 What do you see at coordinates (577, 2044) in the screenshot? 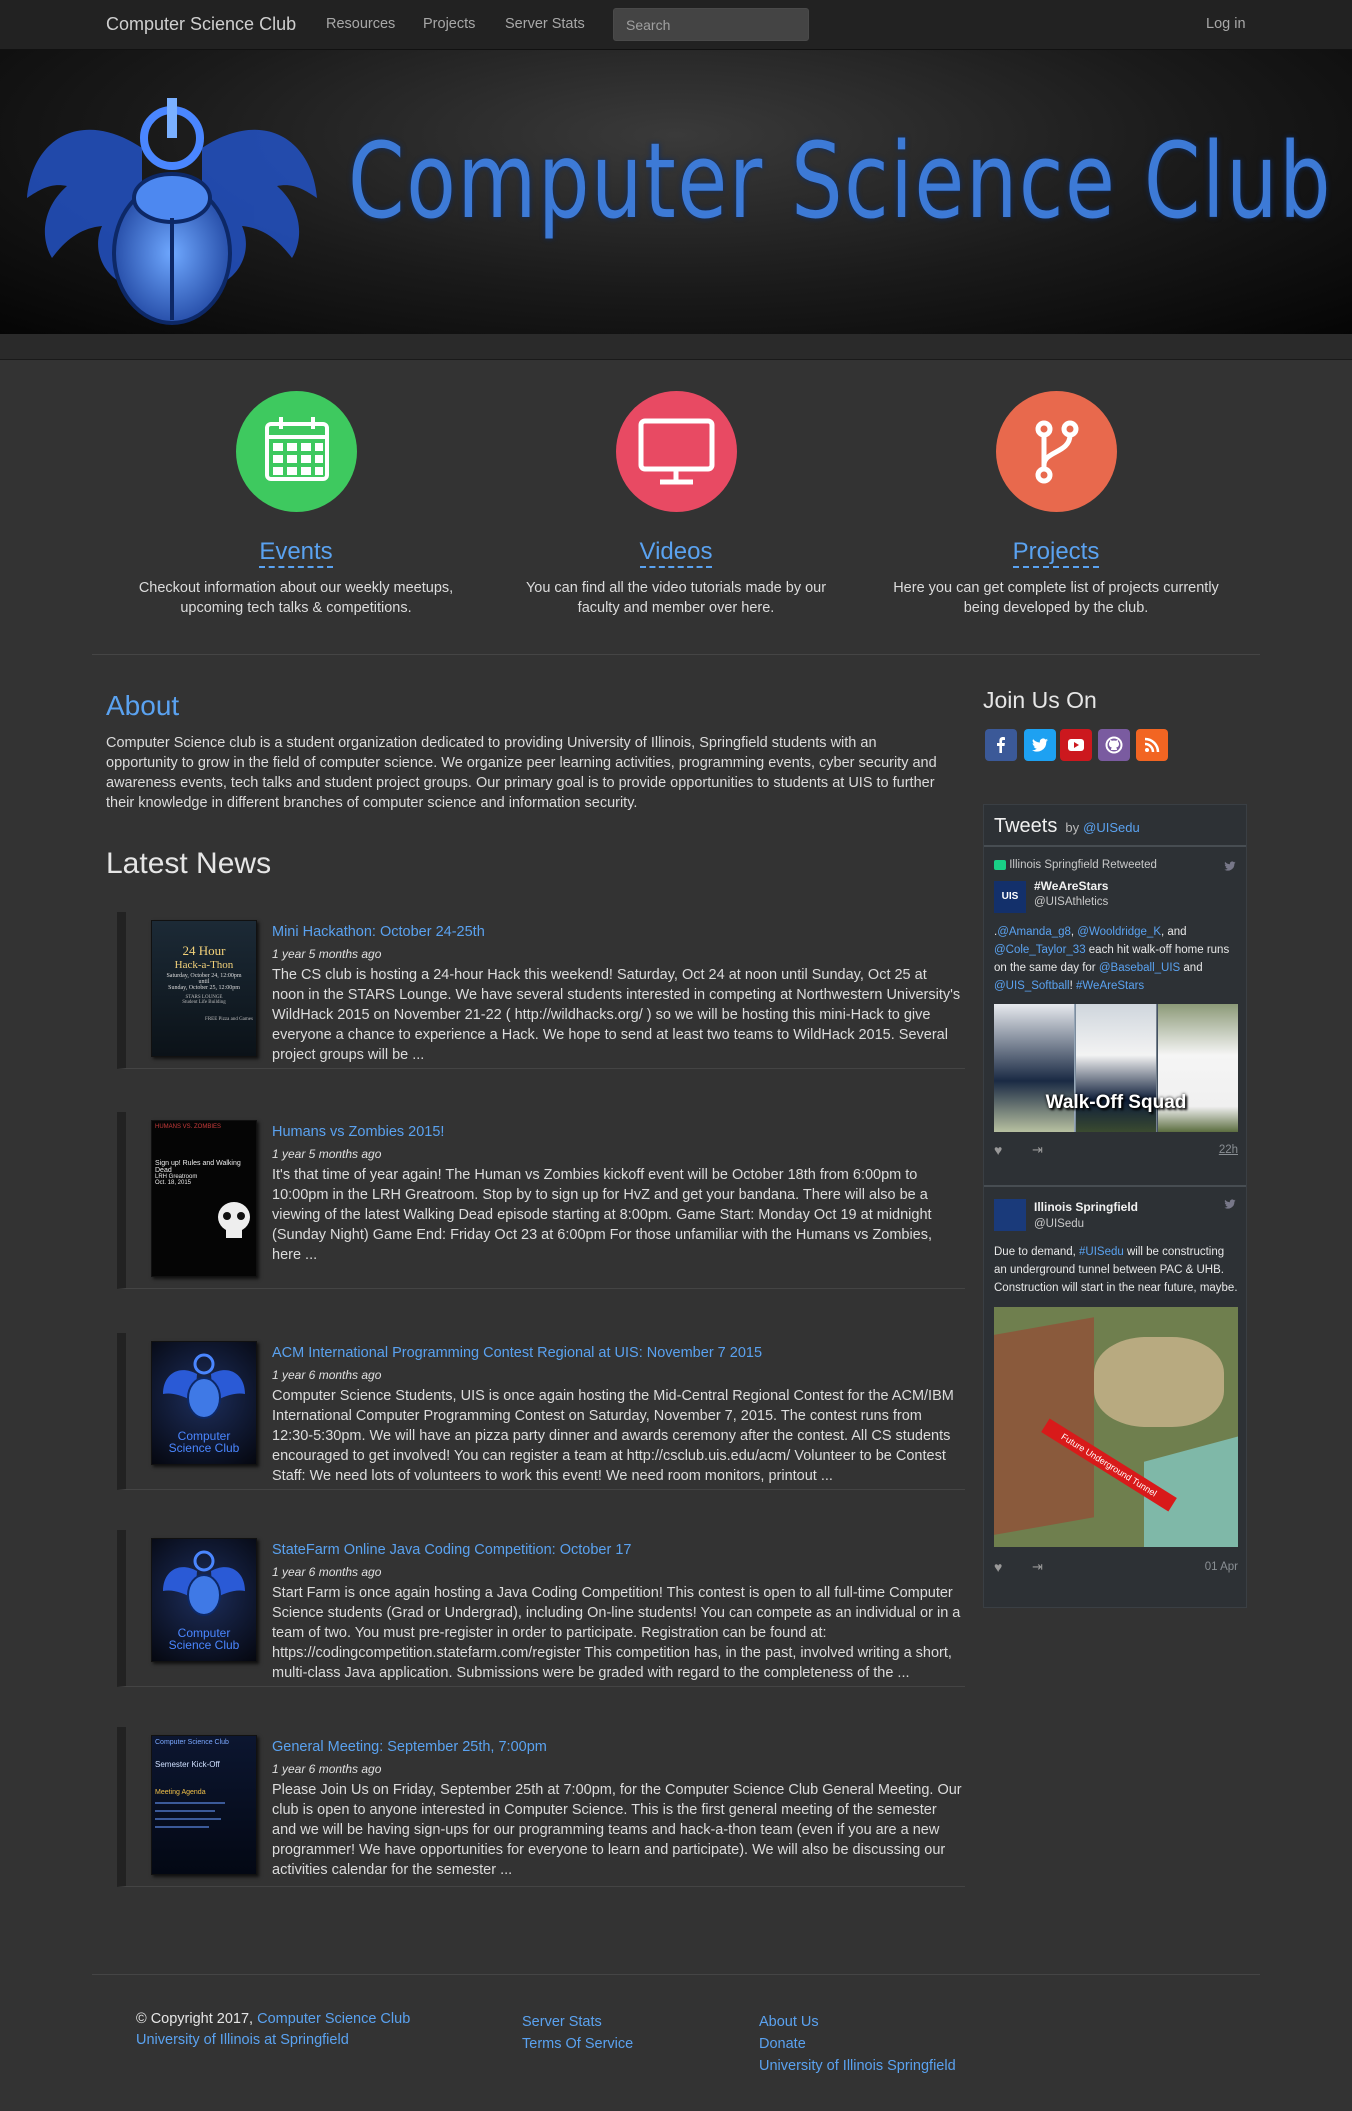
I see `footer-terms-link: Terms Of Service` at bounding box center [577, 2044].